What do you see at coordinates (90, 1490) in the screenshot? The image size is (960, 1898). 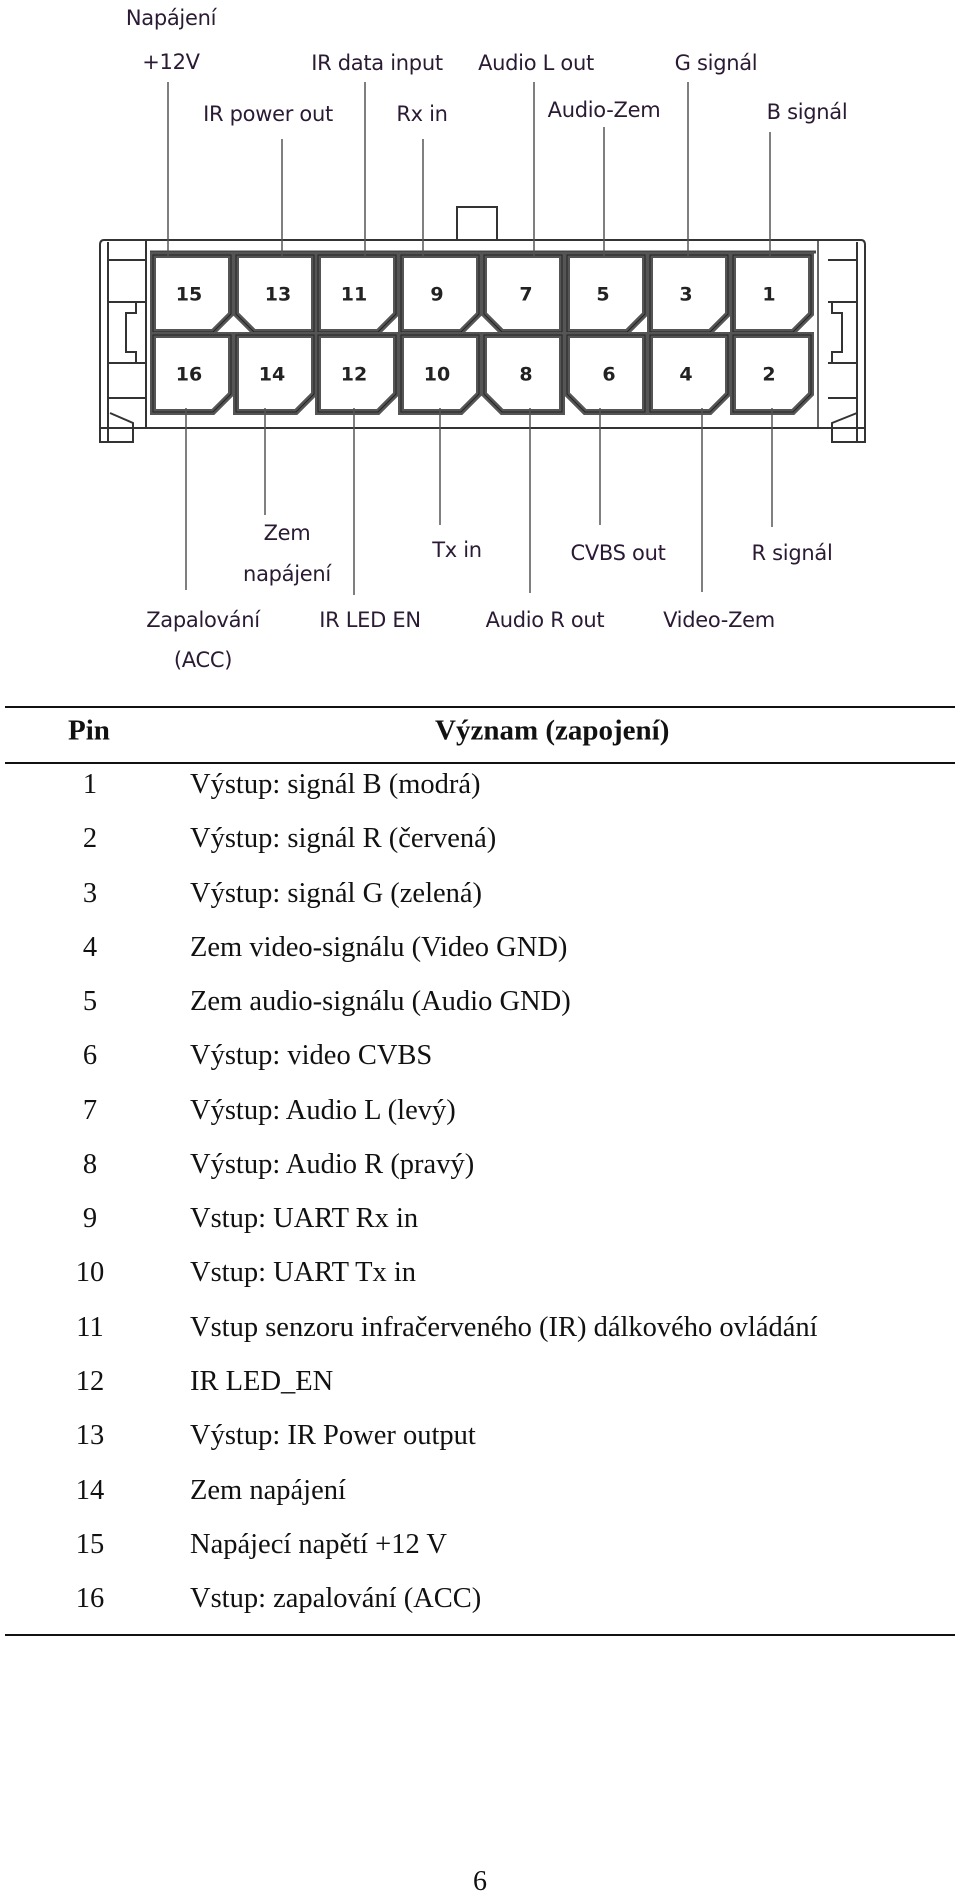 I see `pin-number-cell: 14` at bounding box center [90, 1490].